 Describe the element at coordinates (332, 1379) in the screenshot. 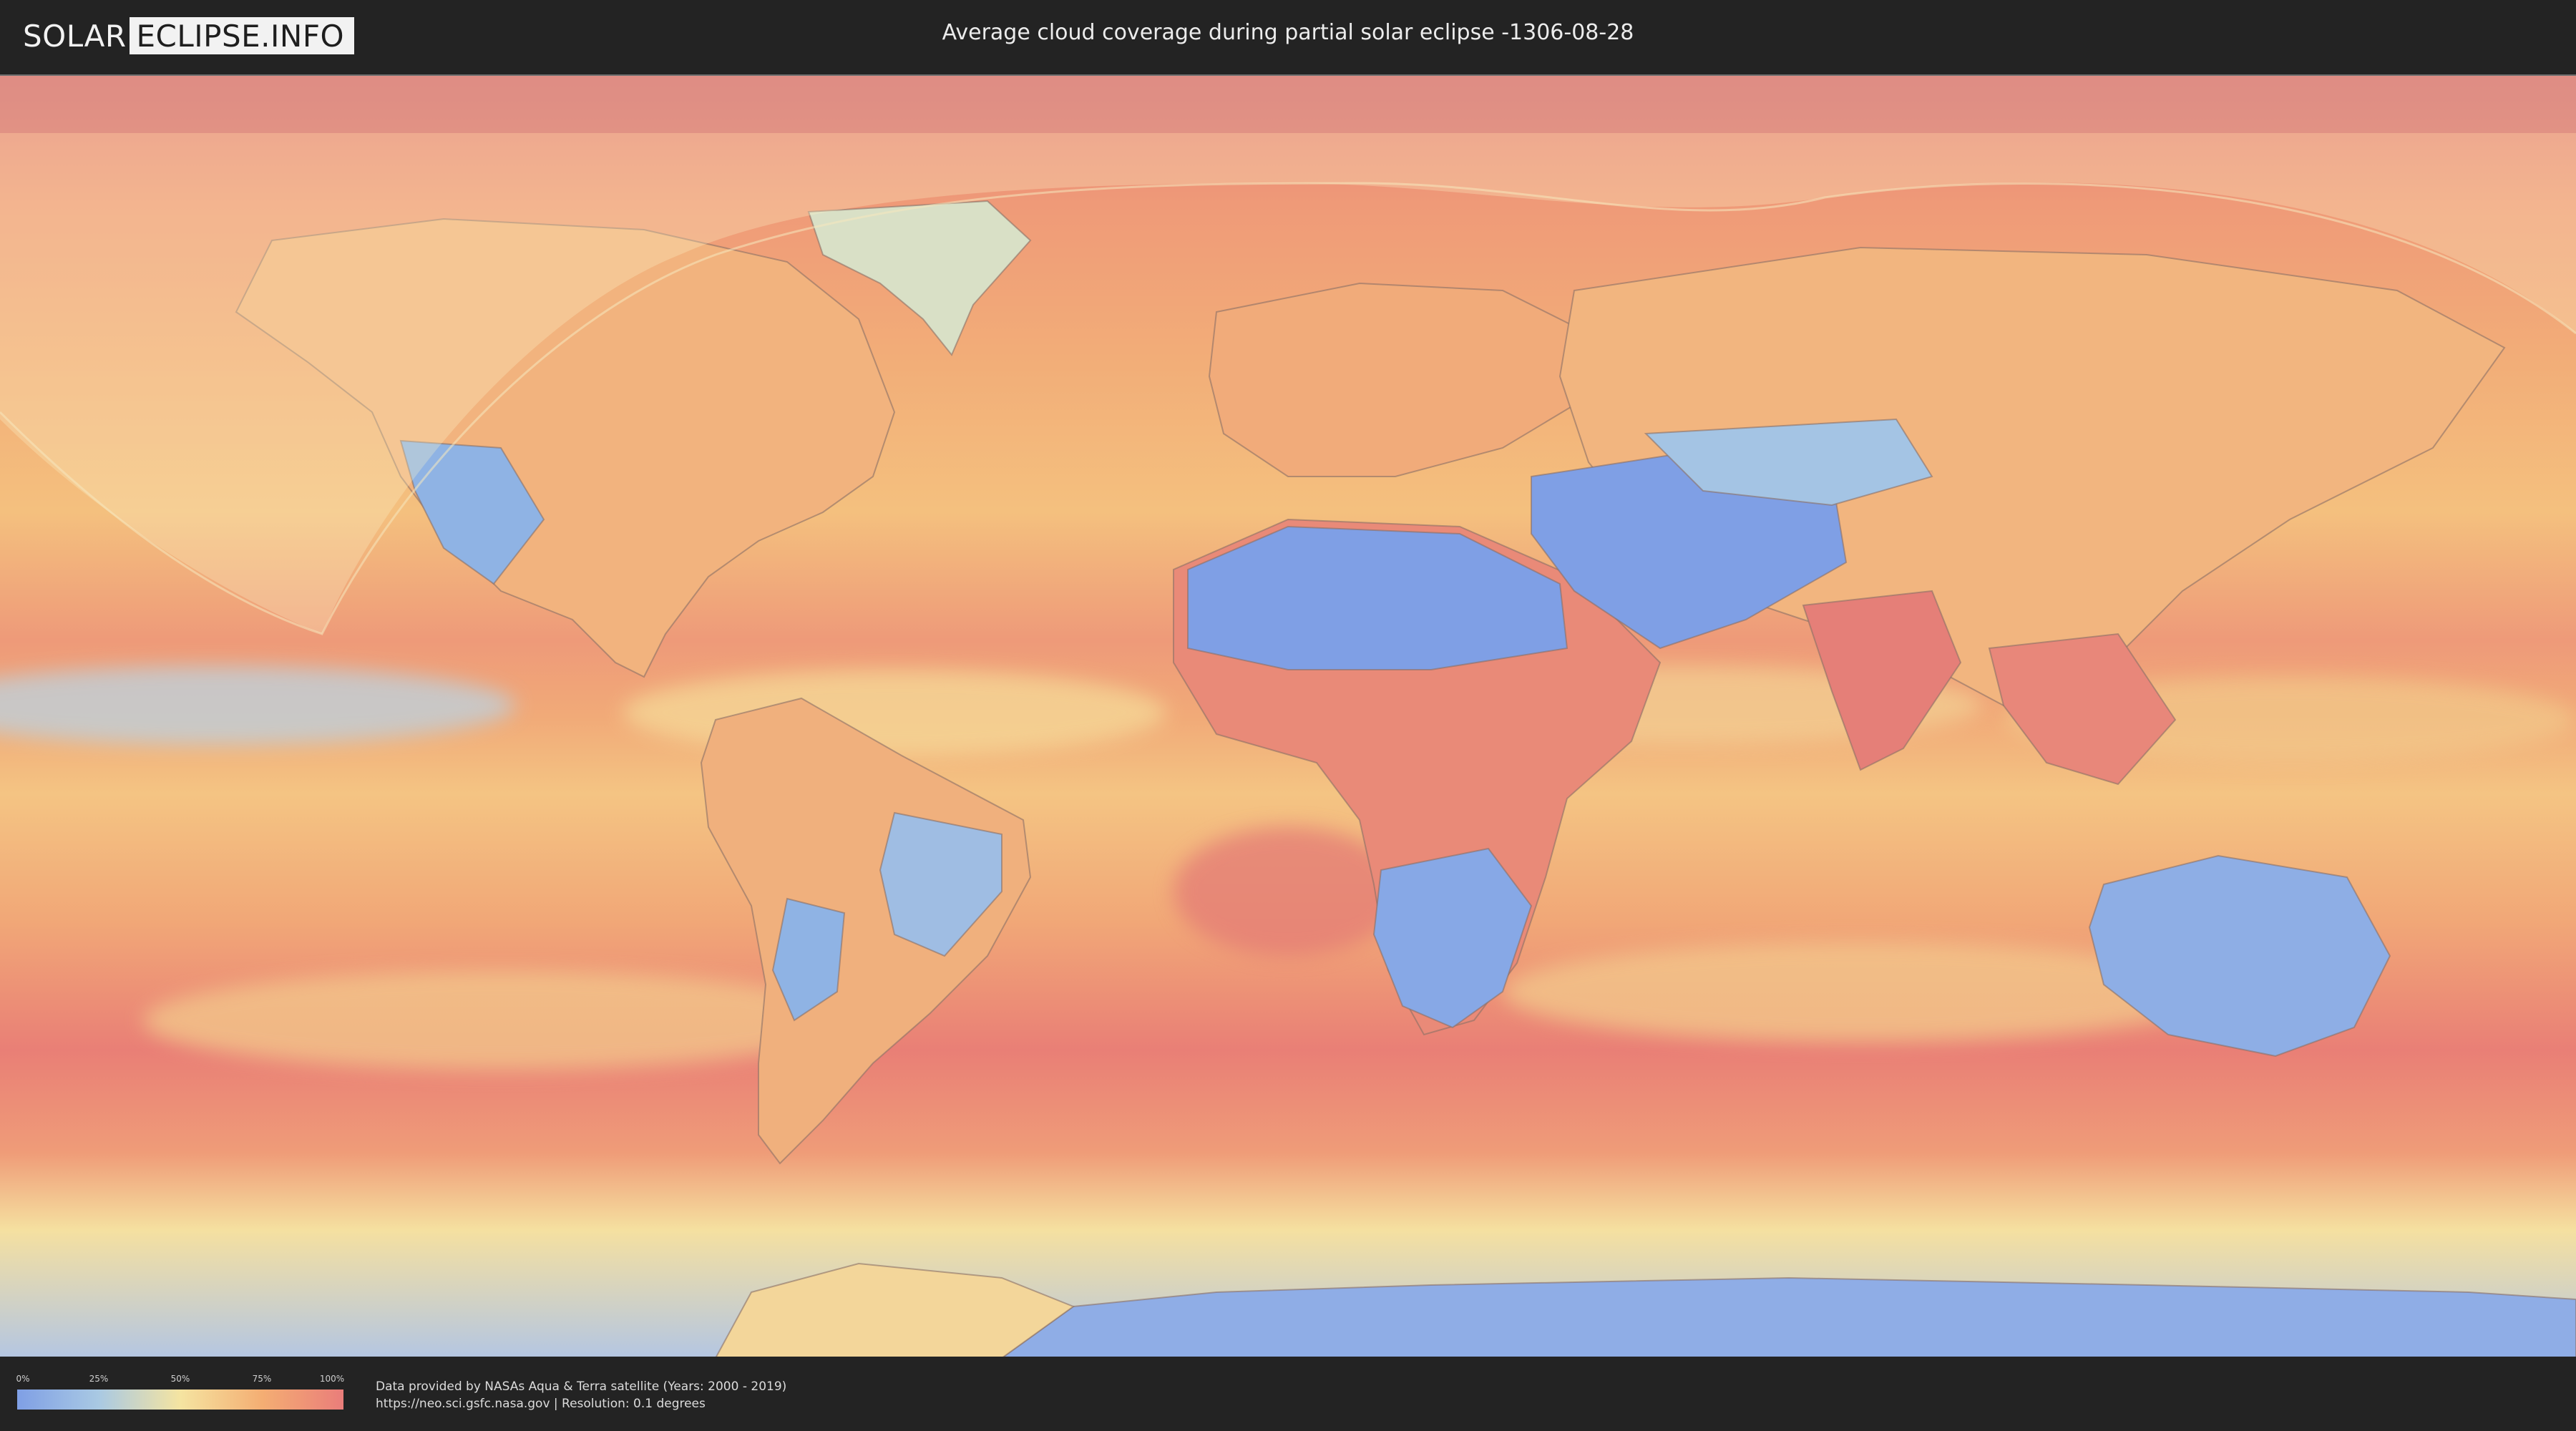

I see `legend-tick-100: 100%` at that location.